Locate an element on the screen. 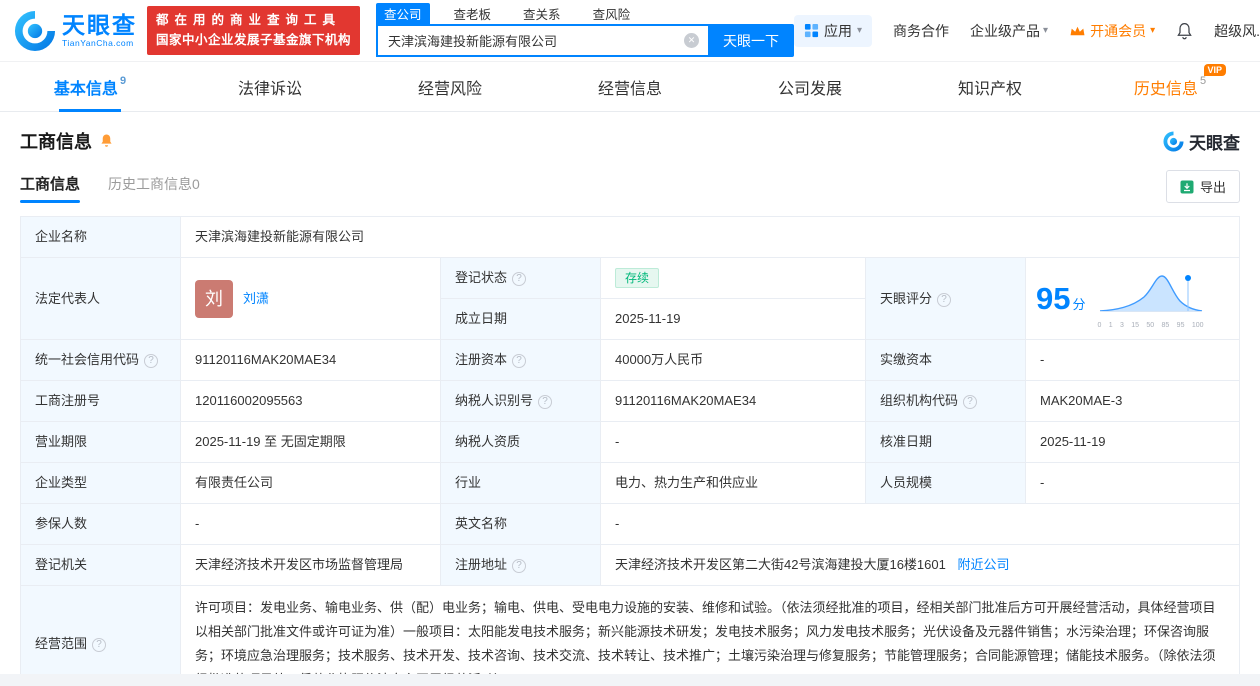 The height and width of the screenshot is (686, 1260). registry-value: 天津经济技术开发区市场监督管理局 is located at coordinates (310, 565).